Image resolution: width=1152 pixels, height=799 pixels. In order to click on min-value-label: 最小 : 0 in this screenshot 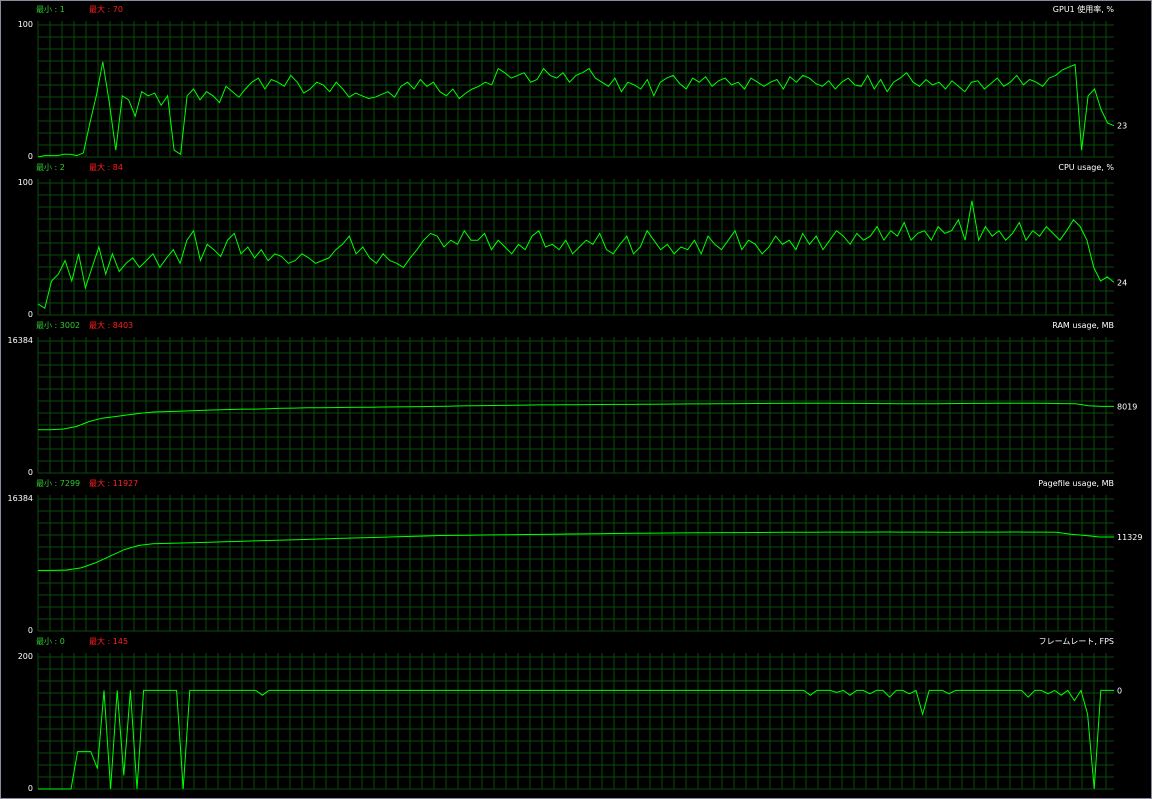, I will do `click(50, 641)`.